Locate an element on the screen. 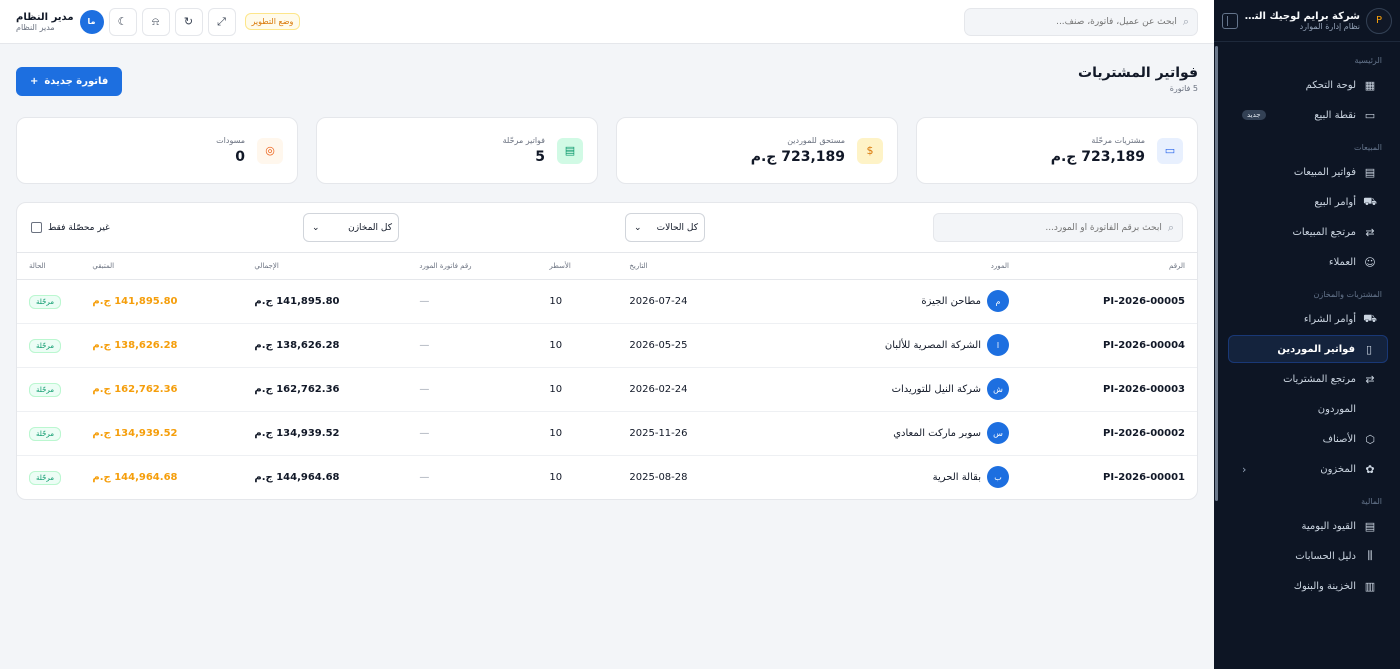  sidebar-scrollbar is located at coordinates (1216, 273).